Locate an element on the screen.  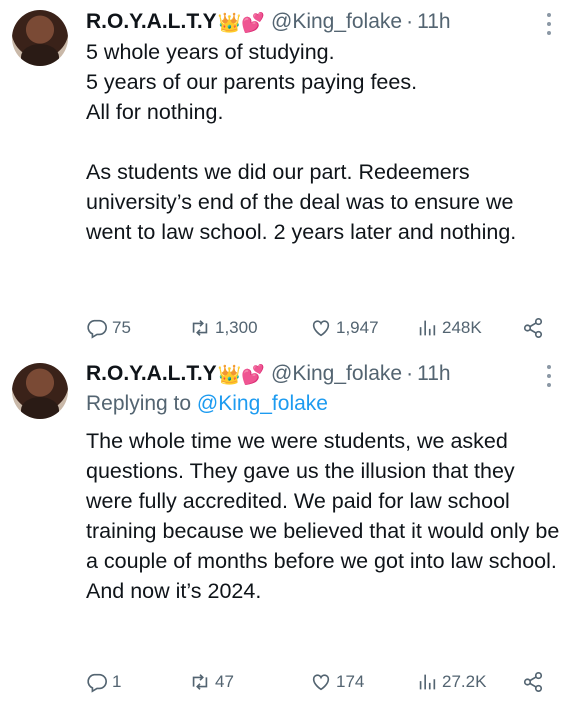
retweet-button: 1,300 is located at coordinates (223, 328).